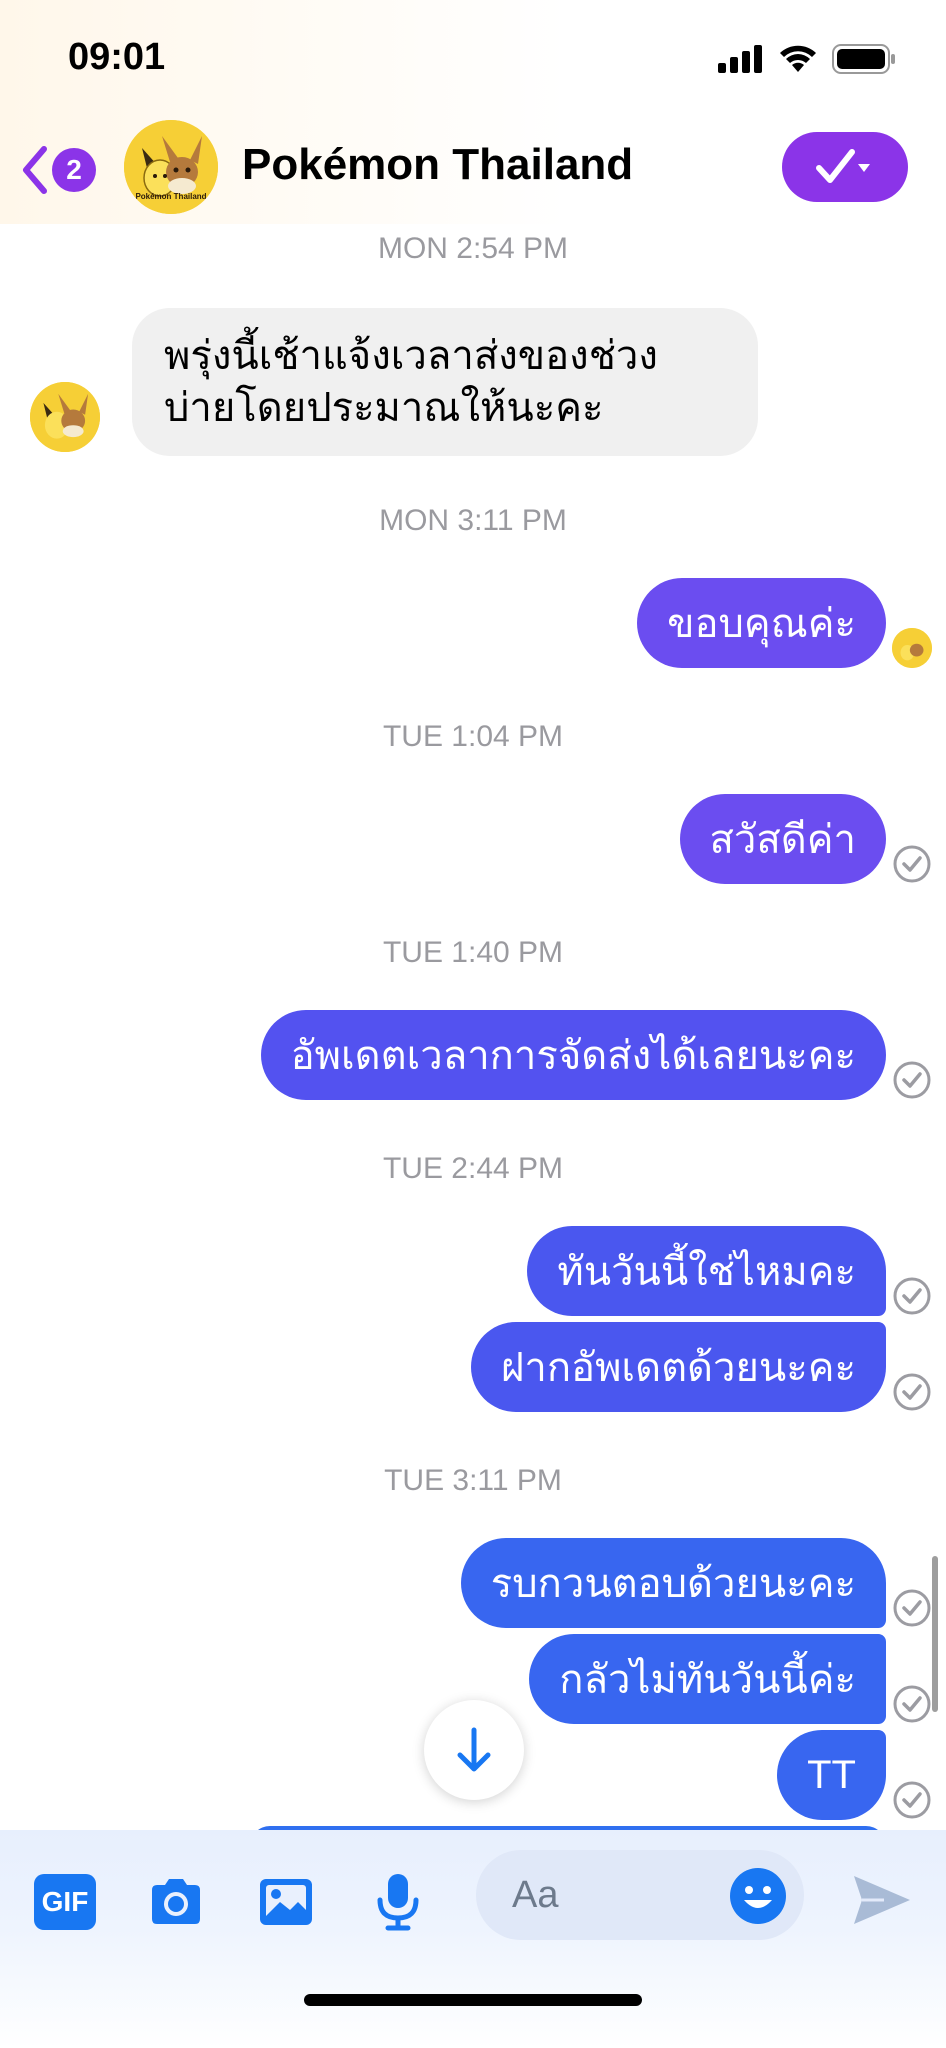  I want to click on camera-icon, so click(176, 1902).